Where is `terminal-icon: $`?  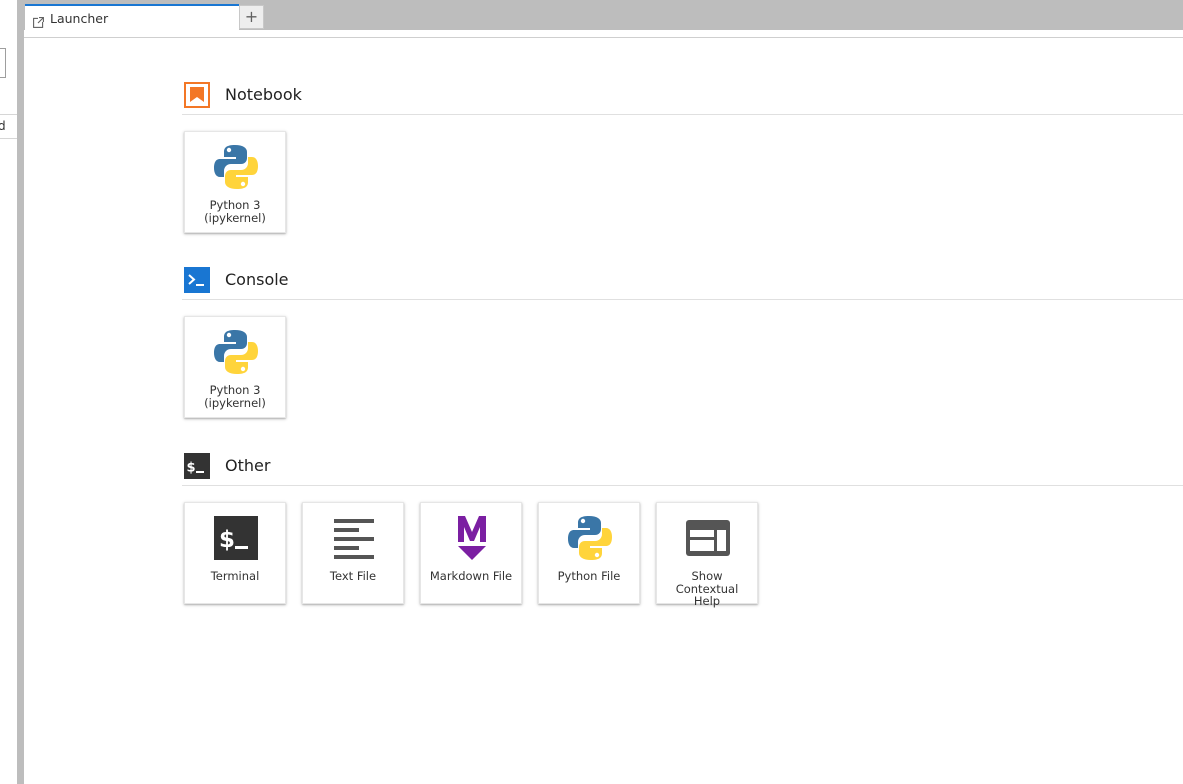
terminal-icon: $ is located at coordinates (236, 538).